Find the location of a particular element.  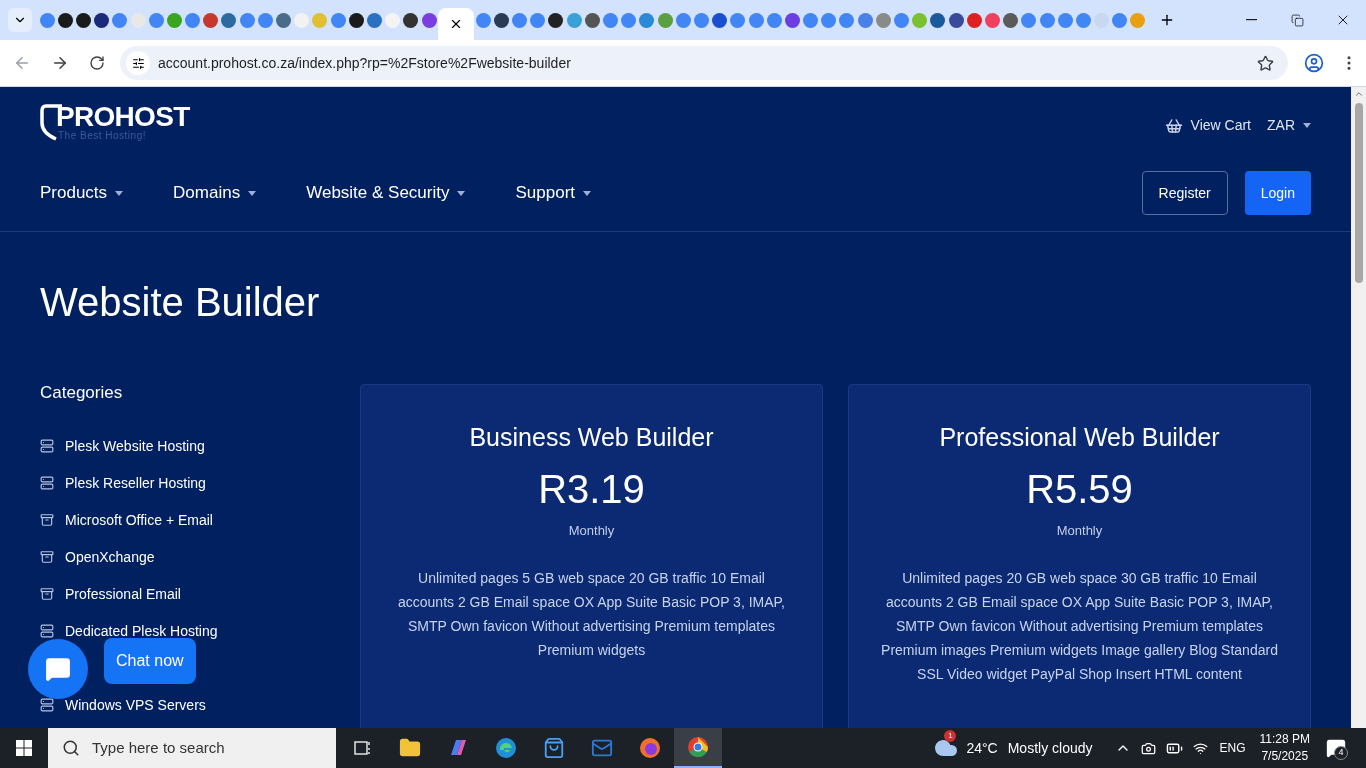

notification-count: 4 is located at coordinates (1341, 753).